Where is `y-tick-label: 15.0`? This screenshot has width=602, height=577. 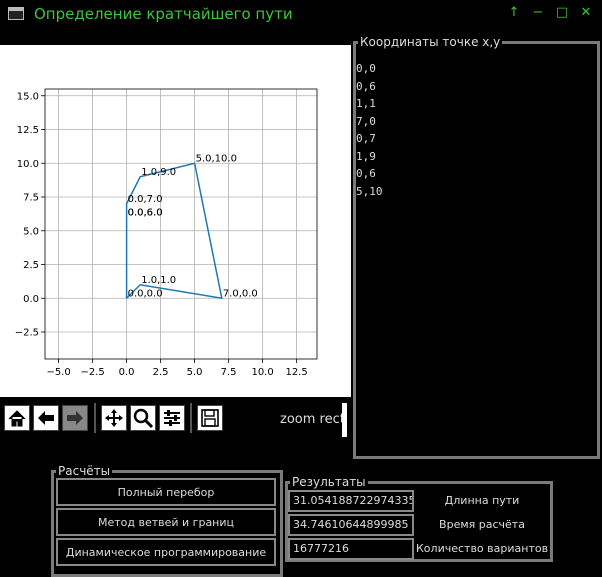
y-tick-label: 15.0 is located at coordinates (28, 96).